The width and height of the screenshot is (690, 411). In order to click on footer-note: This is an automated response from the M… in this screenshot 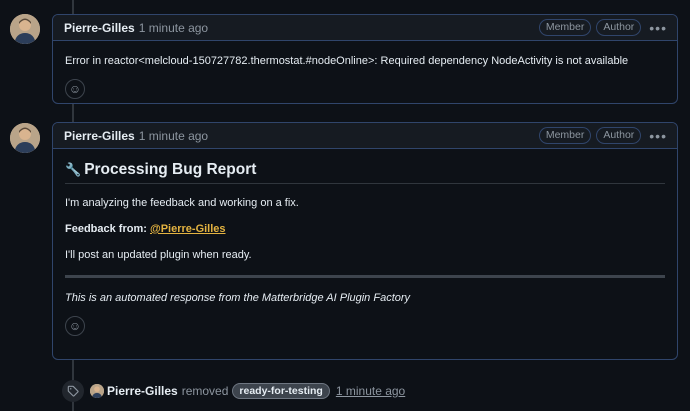, I will do `click(238, 298)`.